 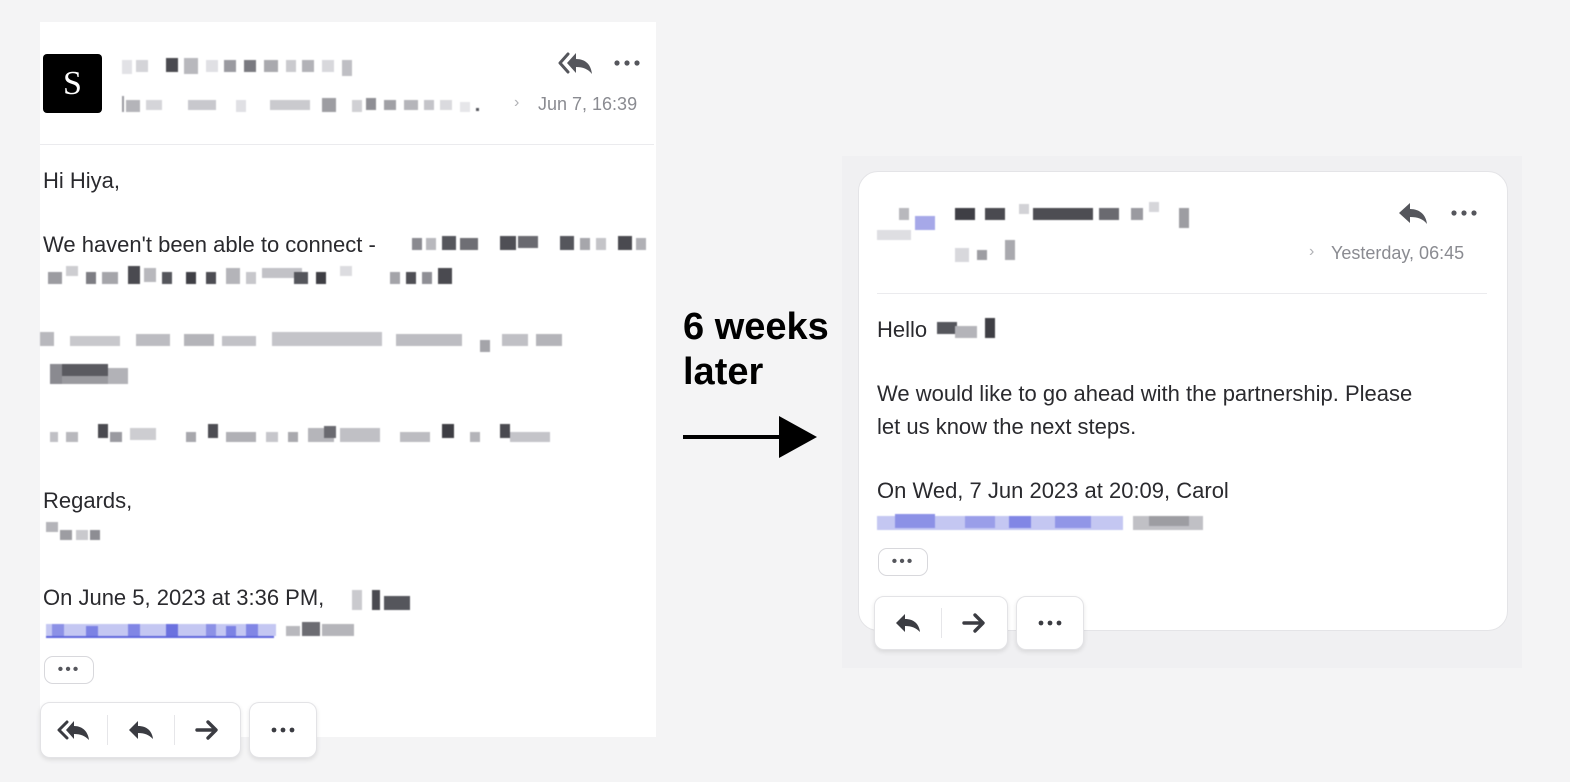 What do you see at coordinates (1398, 253) in the screenshot?
I see `email-date: Yesterday, 06:45` at bounding box center [1398, 253].